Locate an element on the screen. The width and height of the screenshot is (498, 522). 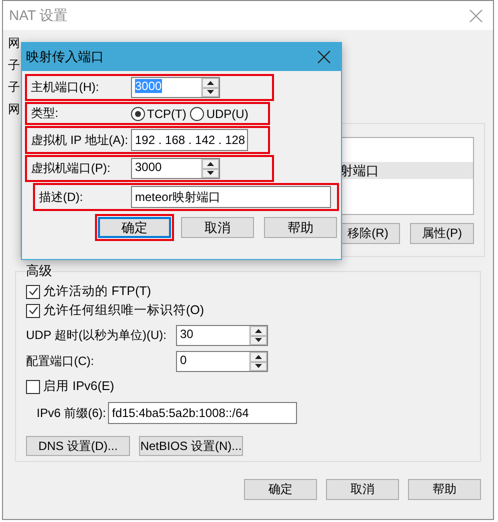
field-label: UDP 超时(以秒为单位)(U): is located at coordinates (97, 335).